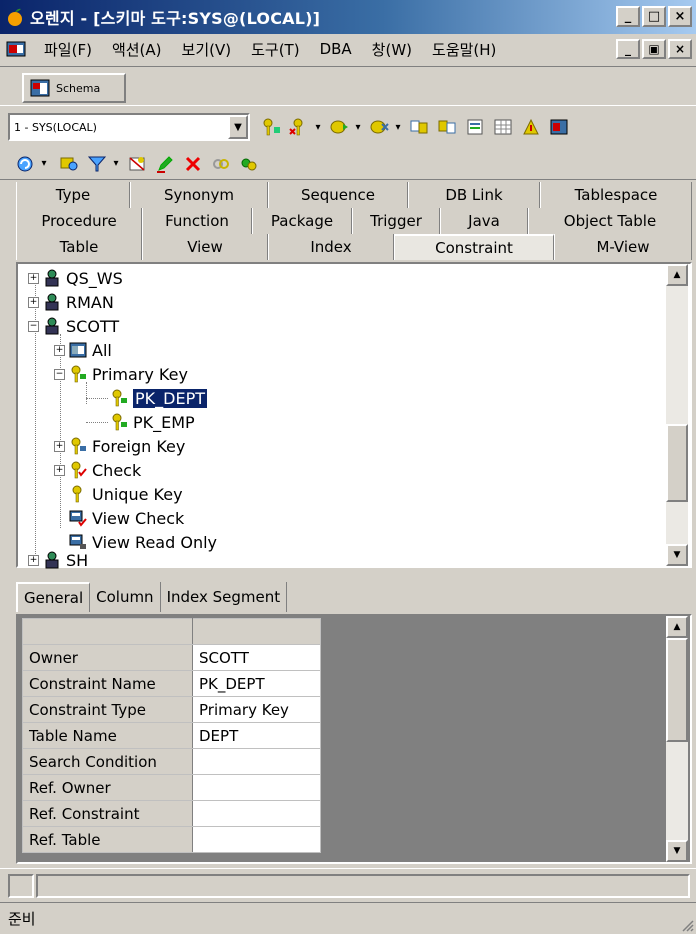  What do you see at coordinates (25, 164) in the screenshot?
I see `refresh-icon` at bounding box center [25, 164].